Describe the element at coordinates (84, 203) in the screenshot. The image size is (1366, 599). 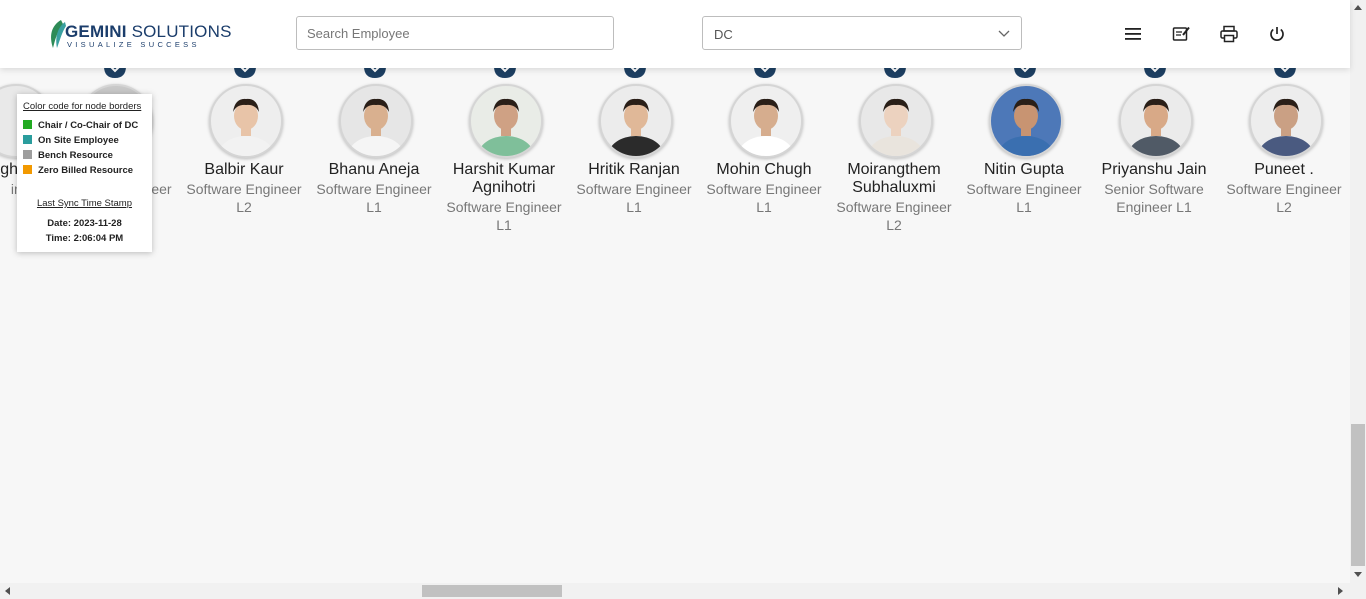
I see `last-sync-heading: Last Sync Time Stamp` at that location.